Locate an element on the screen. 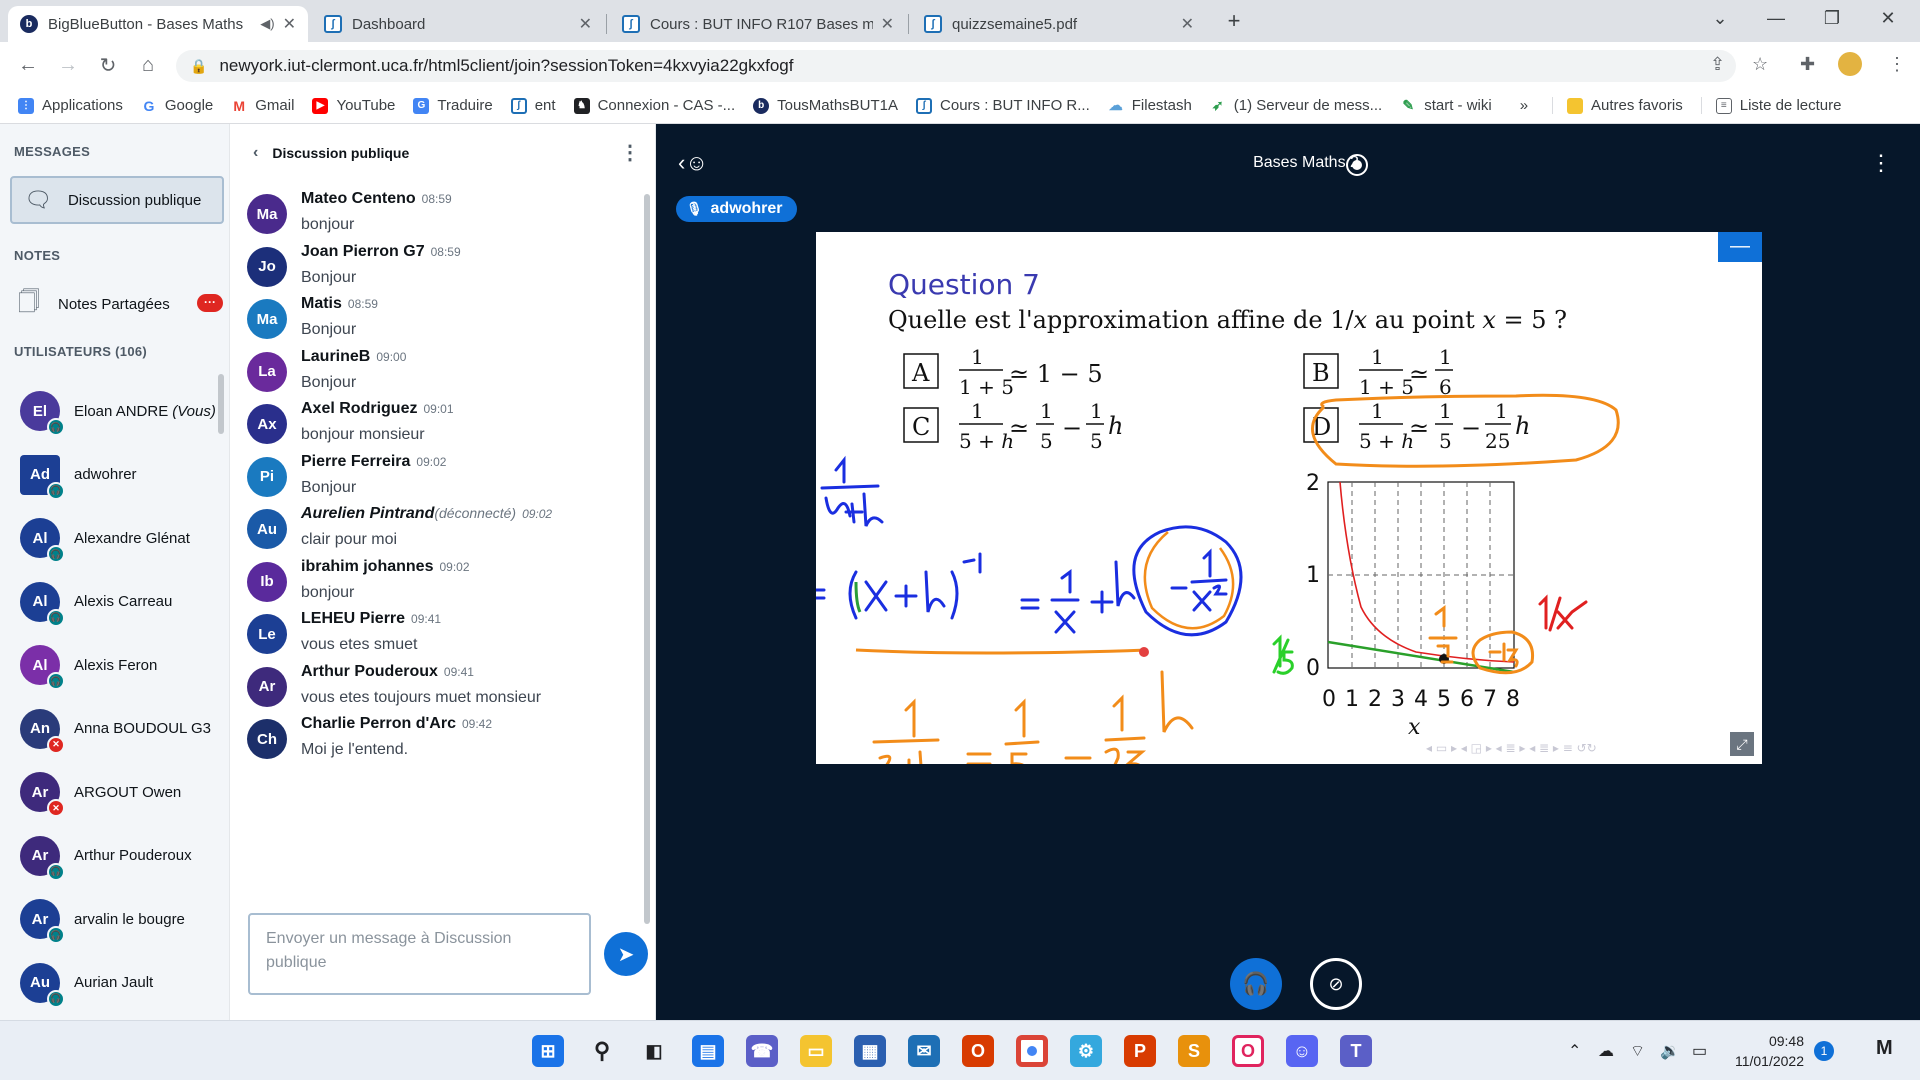 This screenshot has width=1920, height=1080. chat-title: Discussion publique is located at coordinates (340, 153).